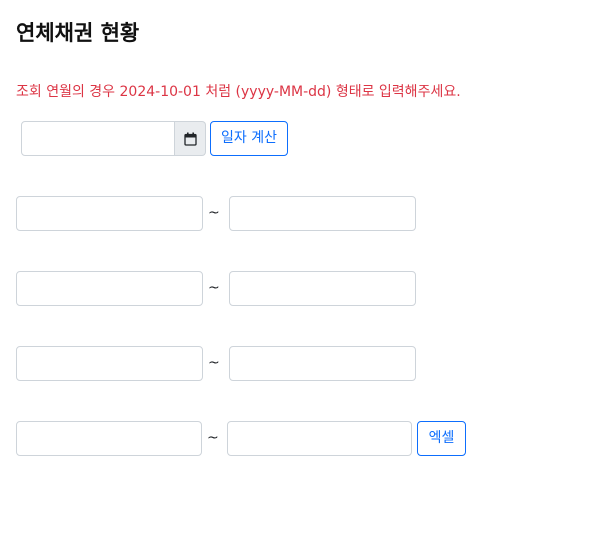 The image size is (590, 544). I want to click on calendar-button, so click(190, 138).